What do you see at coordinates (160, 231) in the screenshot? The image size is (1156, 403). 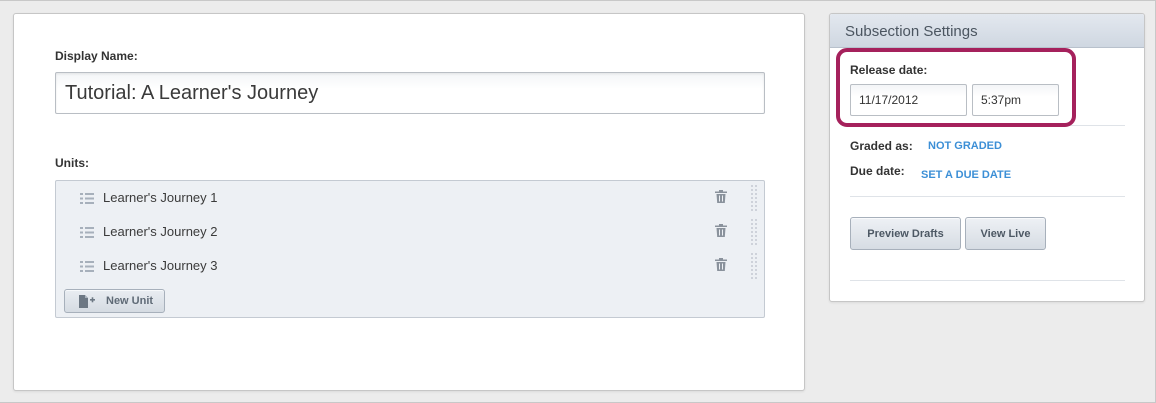 I see `unit-name: Learner's Journey 2` at bounding box center [160, 231].